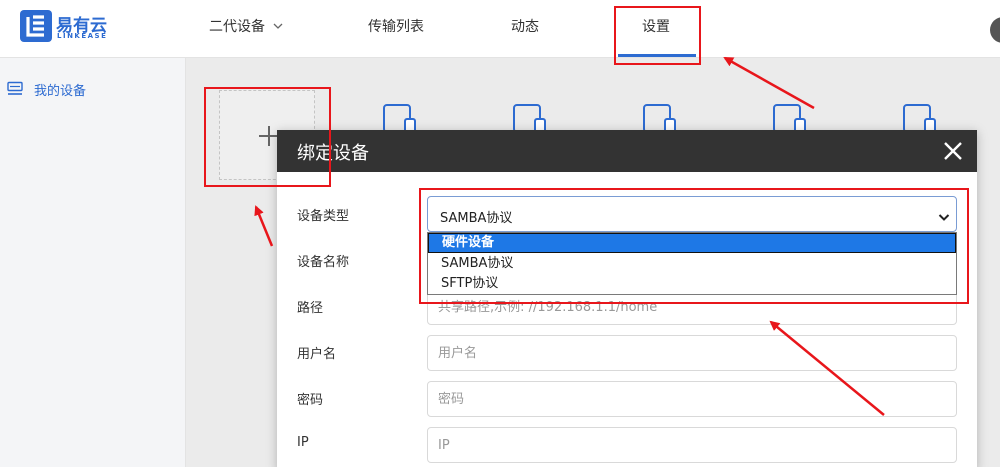 This screenshot has height=467, width=1000. I want to click on ip-label: IP, so click(303, 442).